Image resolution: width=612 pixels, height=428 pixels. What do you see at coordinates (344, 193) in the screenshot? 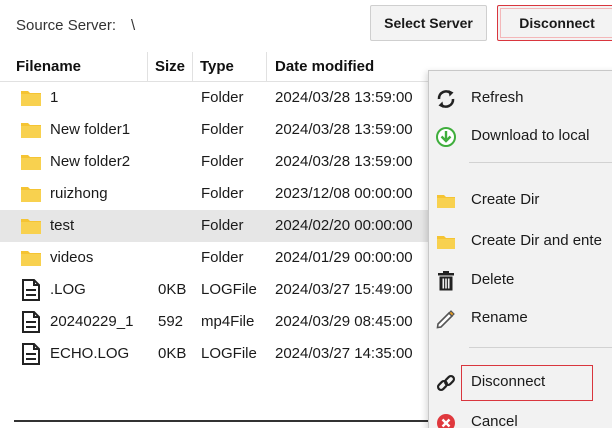
I see `date-modified-cell: 2023/12/08 00:00:00` at bounding box center [344, 193].